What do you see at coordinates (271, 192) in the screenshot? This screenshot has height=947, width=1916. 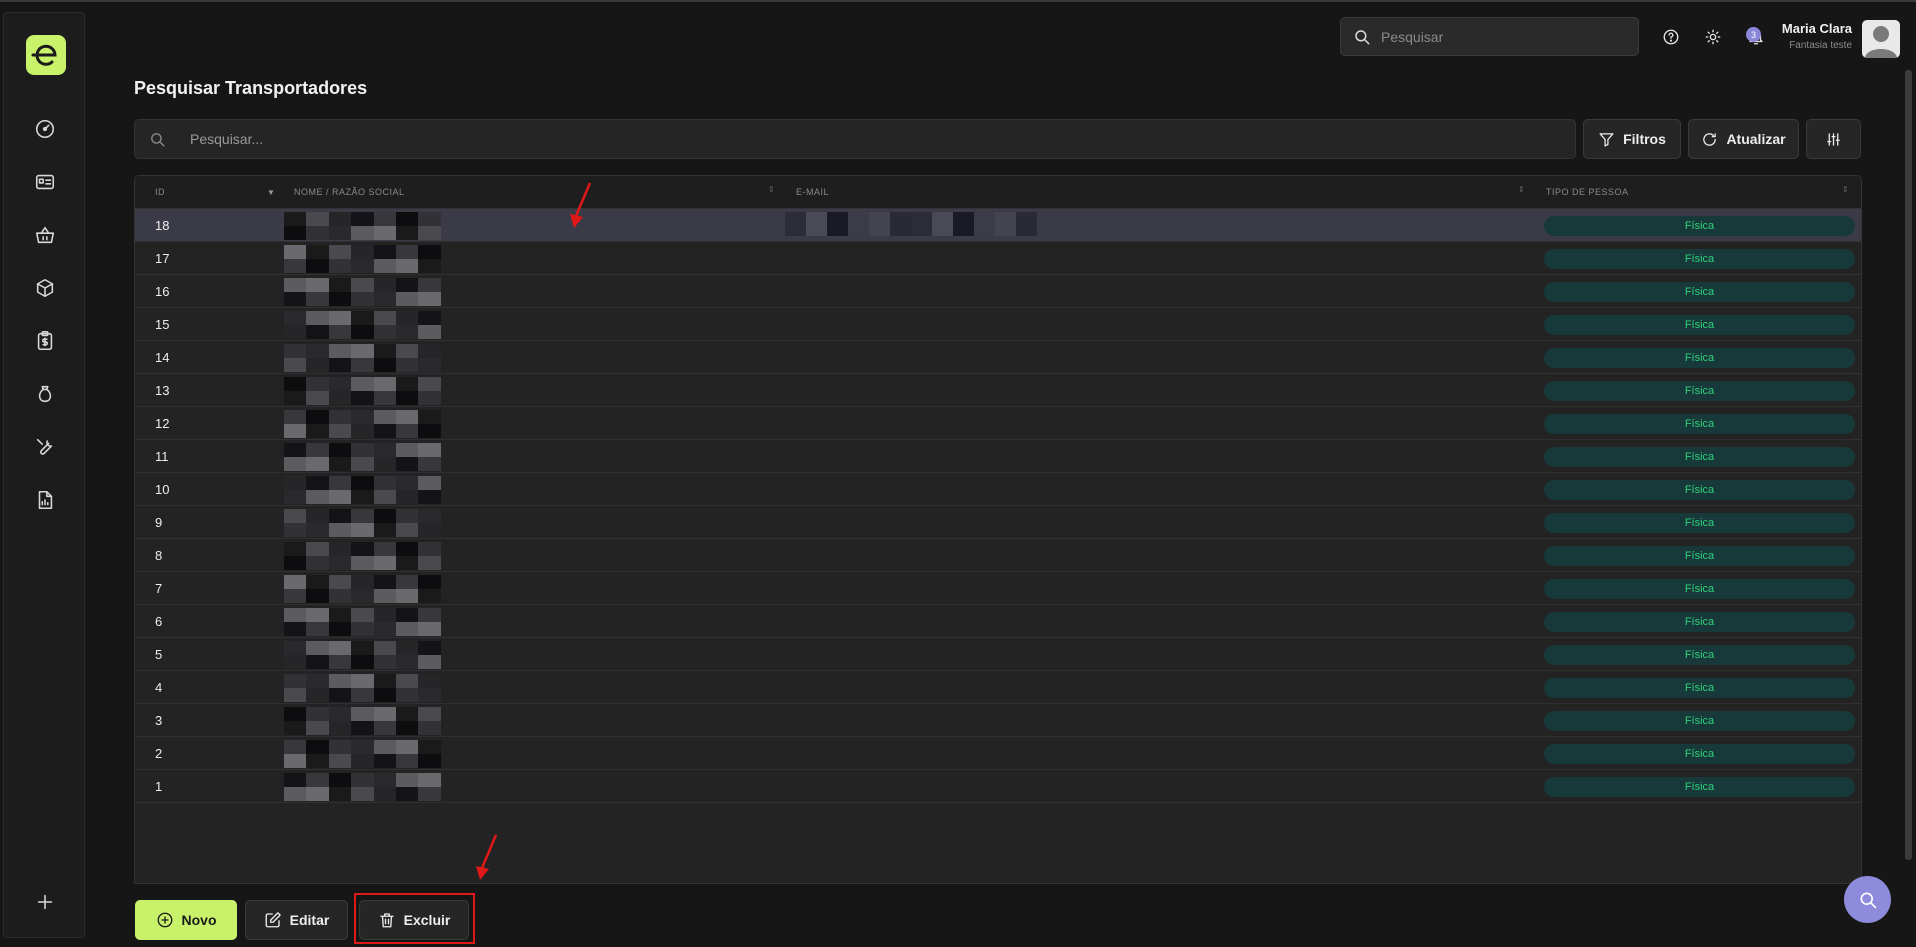 I see `sort-desc-icon: ▼` at bounding box center [271, 192].